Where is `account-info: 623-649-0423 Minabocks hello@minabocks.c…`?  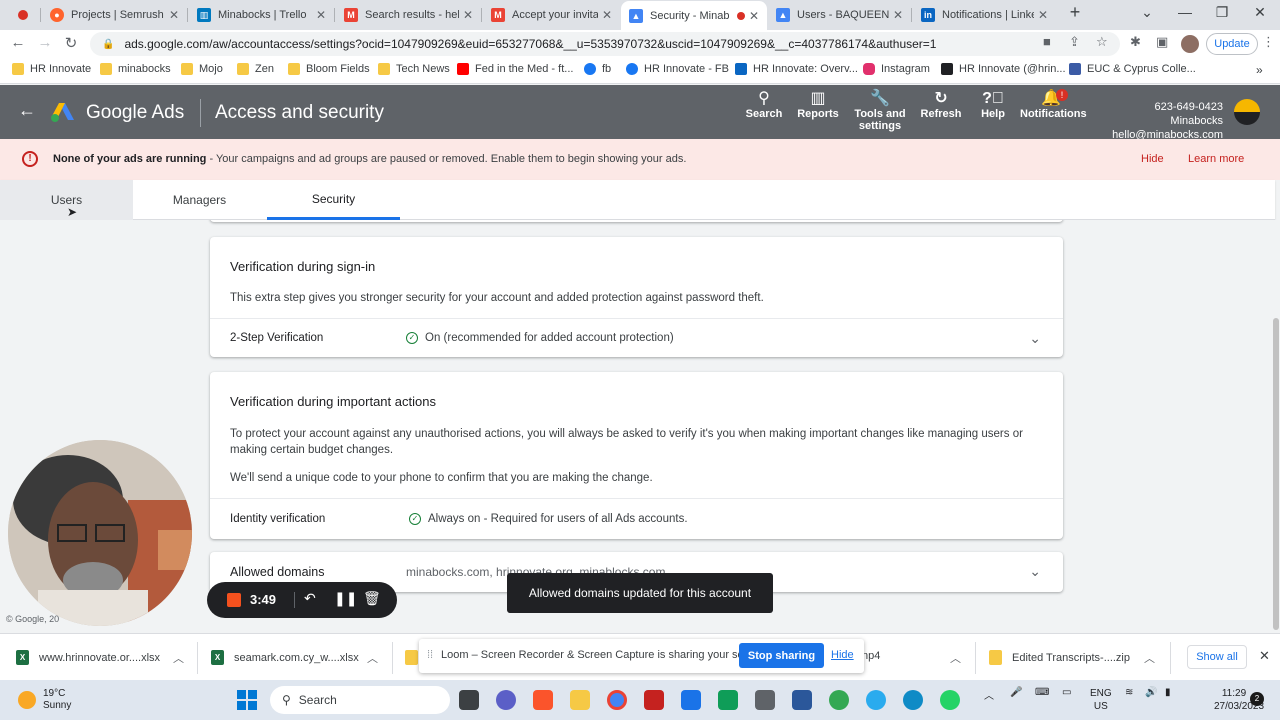
account-info: 623-649-0423 Minabocks hello@minabocks.c… is located at coordinates (1161, 121).